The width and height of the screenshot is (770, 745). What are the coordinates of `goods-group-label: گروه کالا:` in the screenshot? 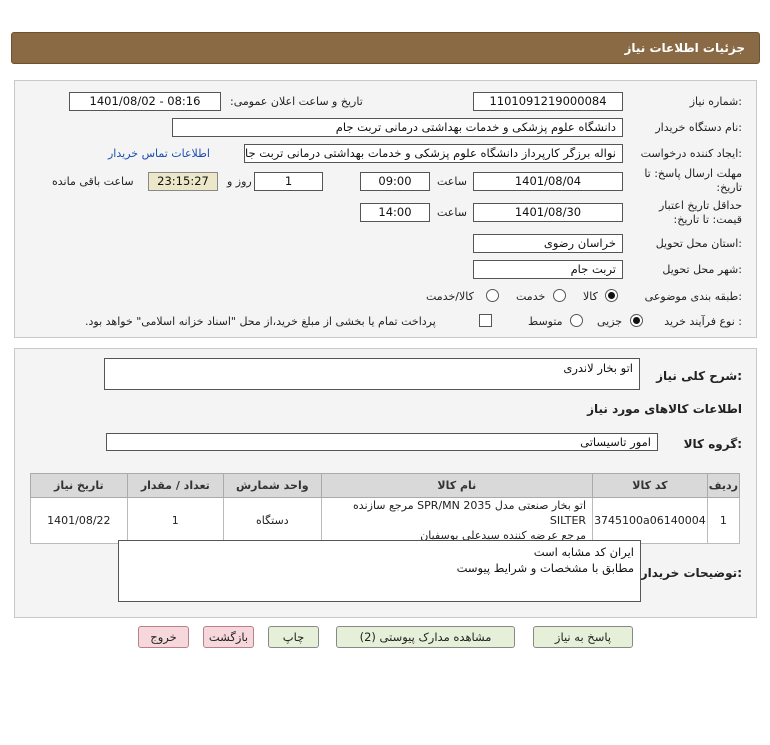 It's located at (712, 444).